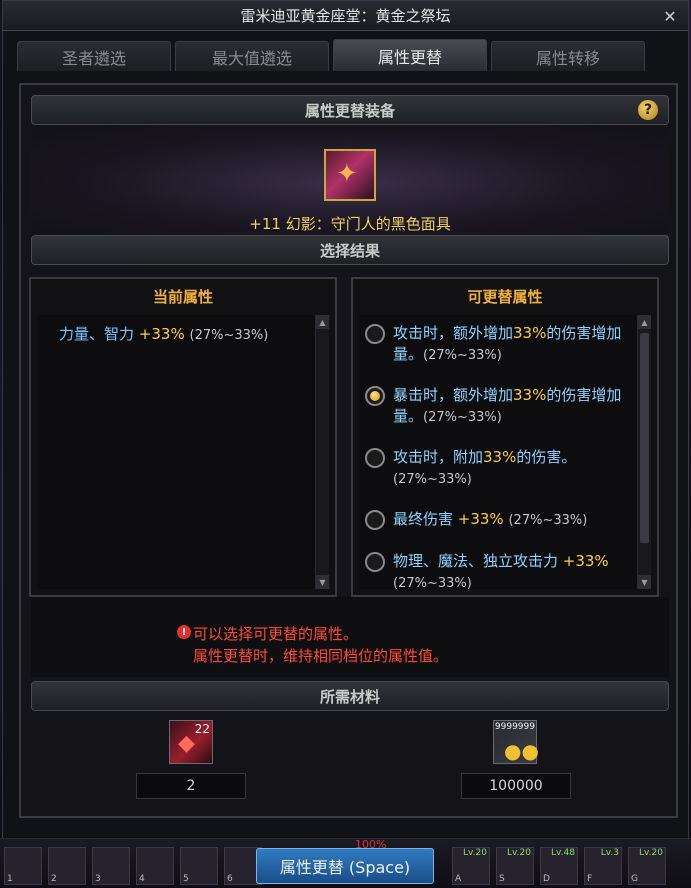 The height and width of the screenshot is (888, 691). I want to click on equipment-name: +11 幻影：守门人的黑色面具, so click(350, 224).